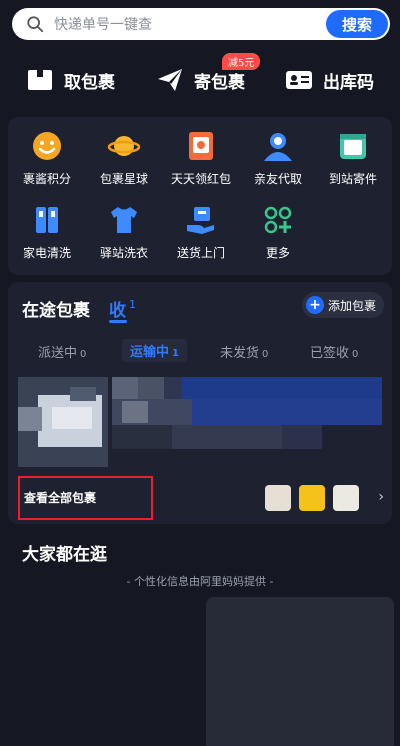 The image size is (400, 746). What do you see at coordinates (197, 422) in the screenshot?
I see `parcel-item-blurred` at bounding box center [197, 422].